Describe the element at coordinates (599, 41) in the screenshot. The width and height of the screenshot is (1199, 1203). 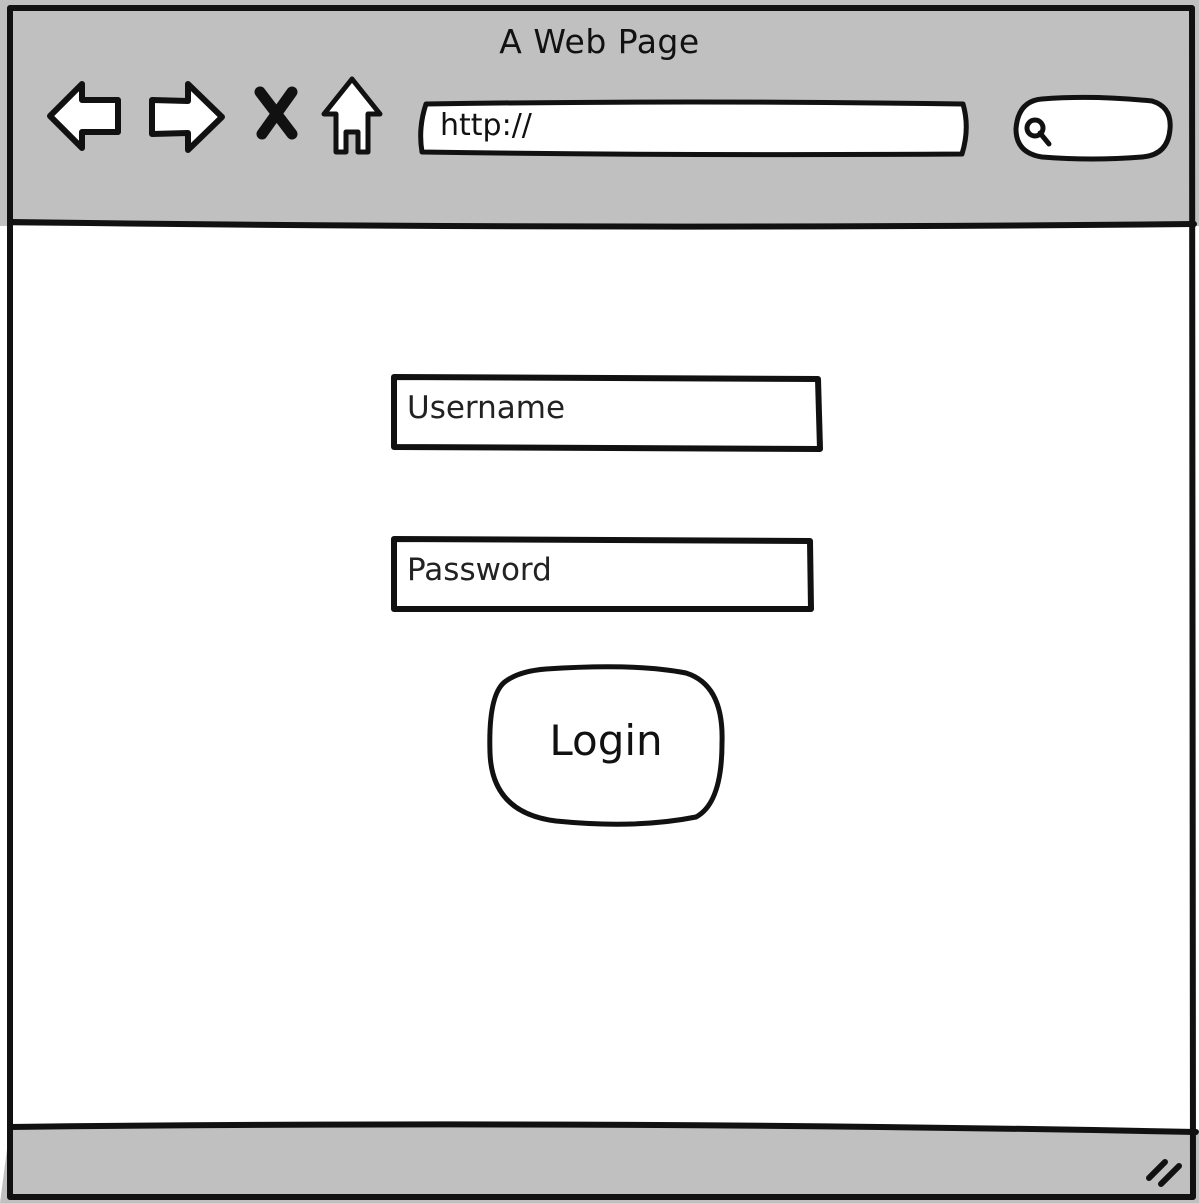
I see `window-title: A Web Page` at that location.